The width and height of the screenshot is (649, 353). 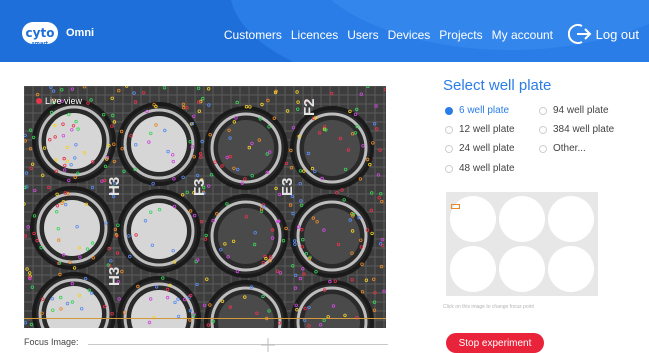 I want to click on brand-logo: cyto smart Omni, so click(x=58, y=34).